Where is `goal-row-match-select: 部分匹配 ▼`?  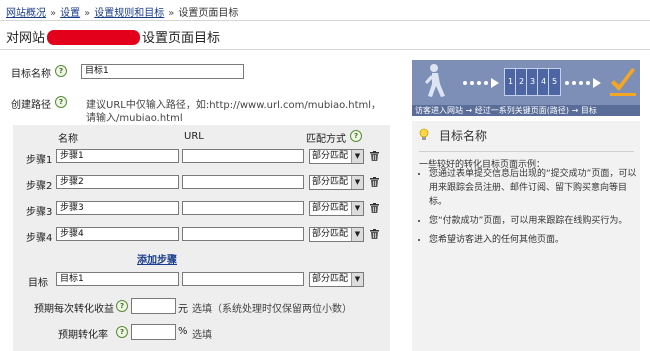
goal-row-match-select: 部分匹配 ▼ is located at coordinates (336, 279).